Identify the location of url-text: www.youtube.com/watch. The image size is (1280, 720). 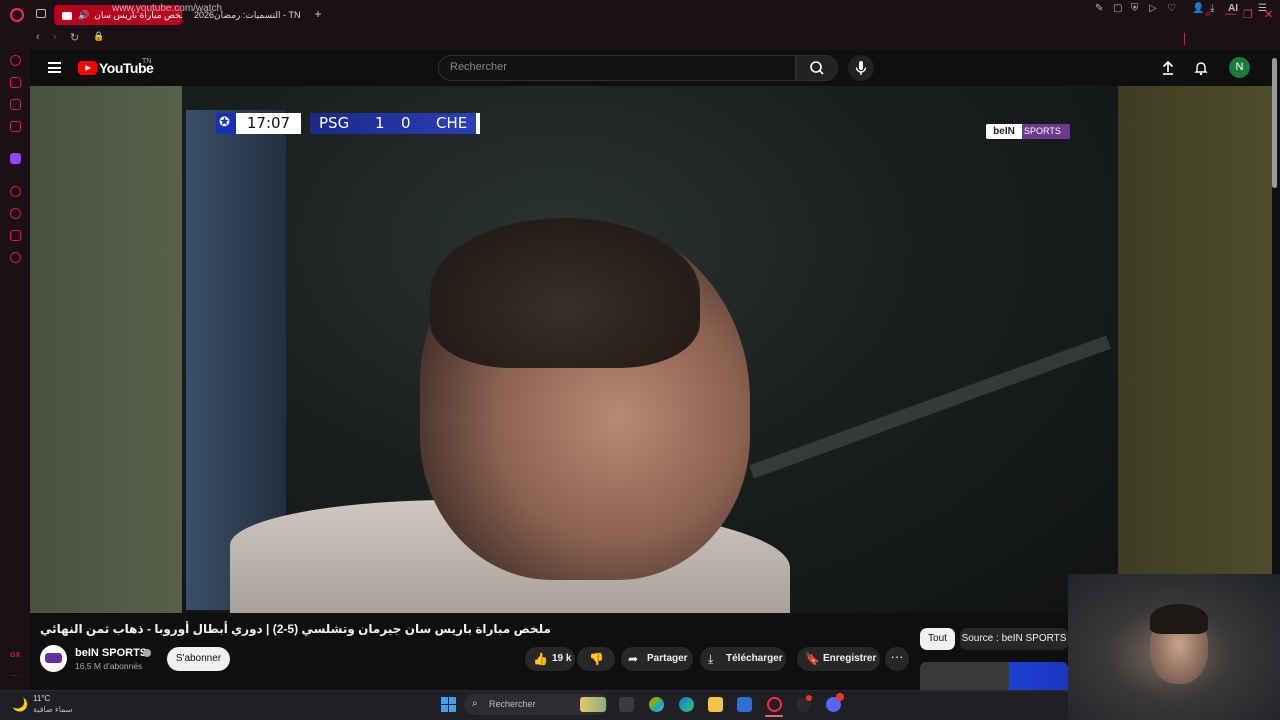
(167, 8).